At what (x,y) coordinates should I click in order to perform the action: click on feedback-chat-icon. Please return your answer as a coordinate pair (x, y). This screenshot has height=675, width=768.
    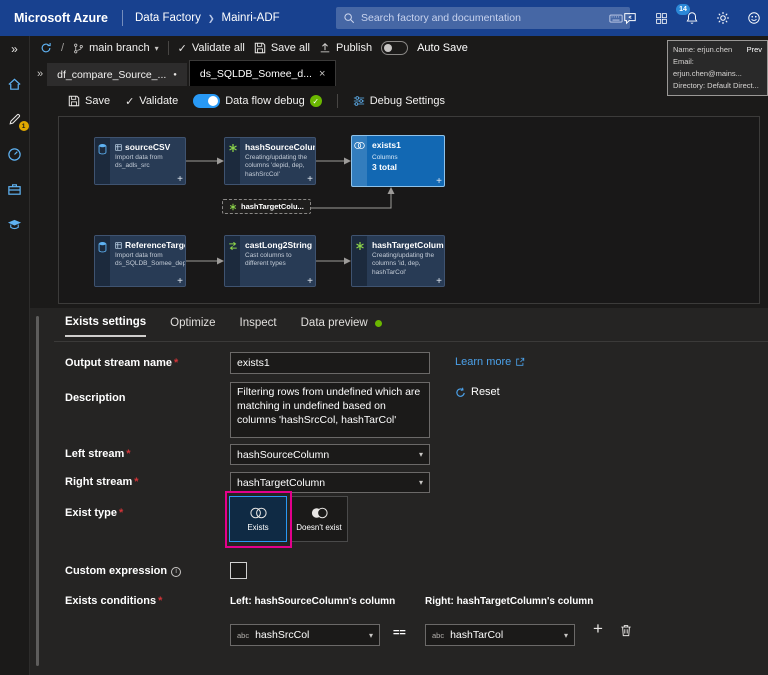
    Looking at the image, I should click on (630, 18).